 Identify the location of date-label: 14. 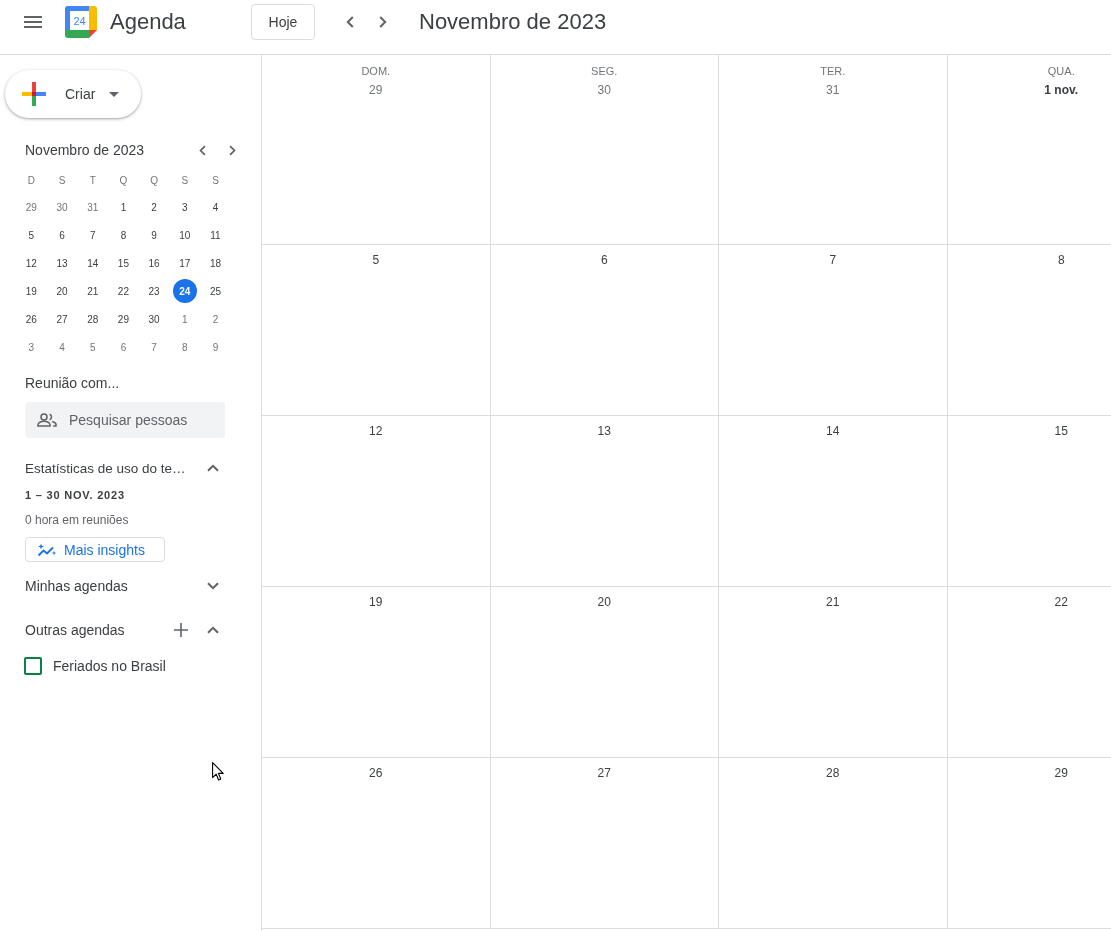
(833, 431).